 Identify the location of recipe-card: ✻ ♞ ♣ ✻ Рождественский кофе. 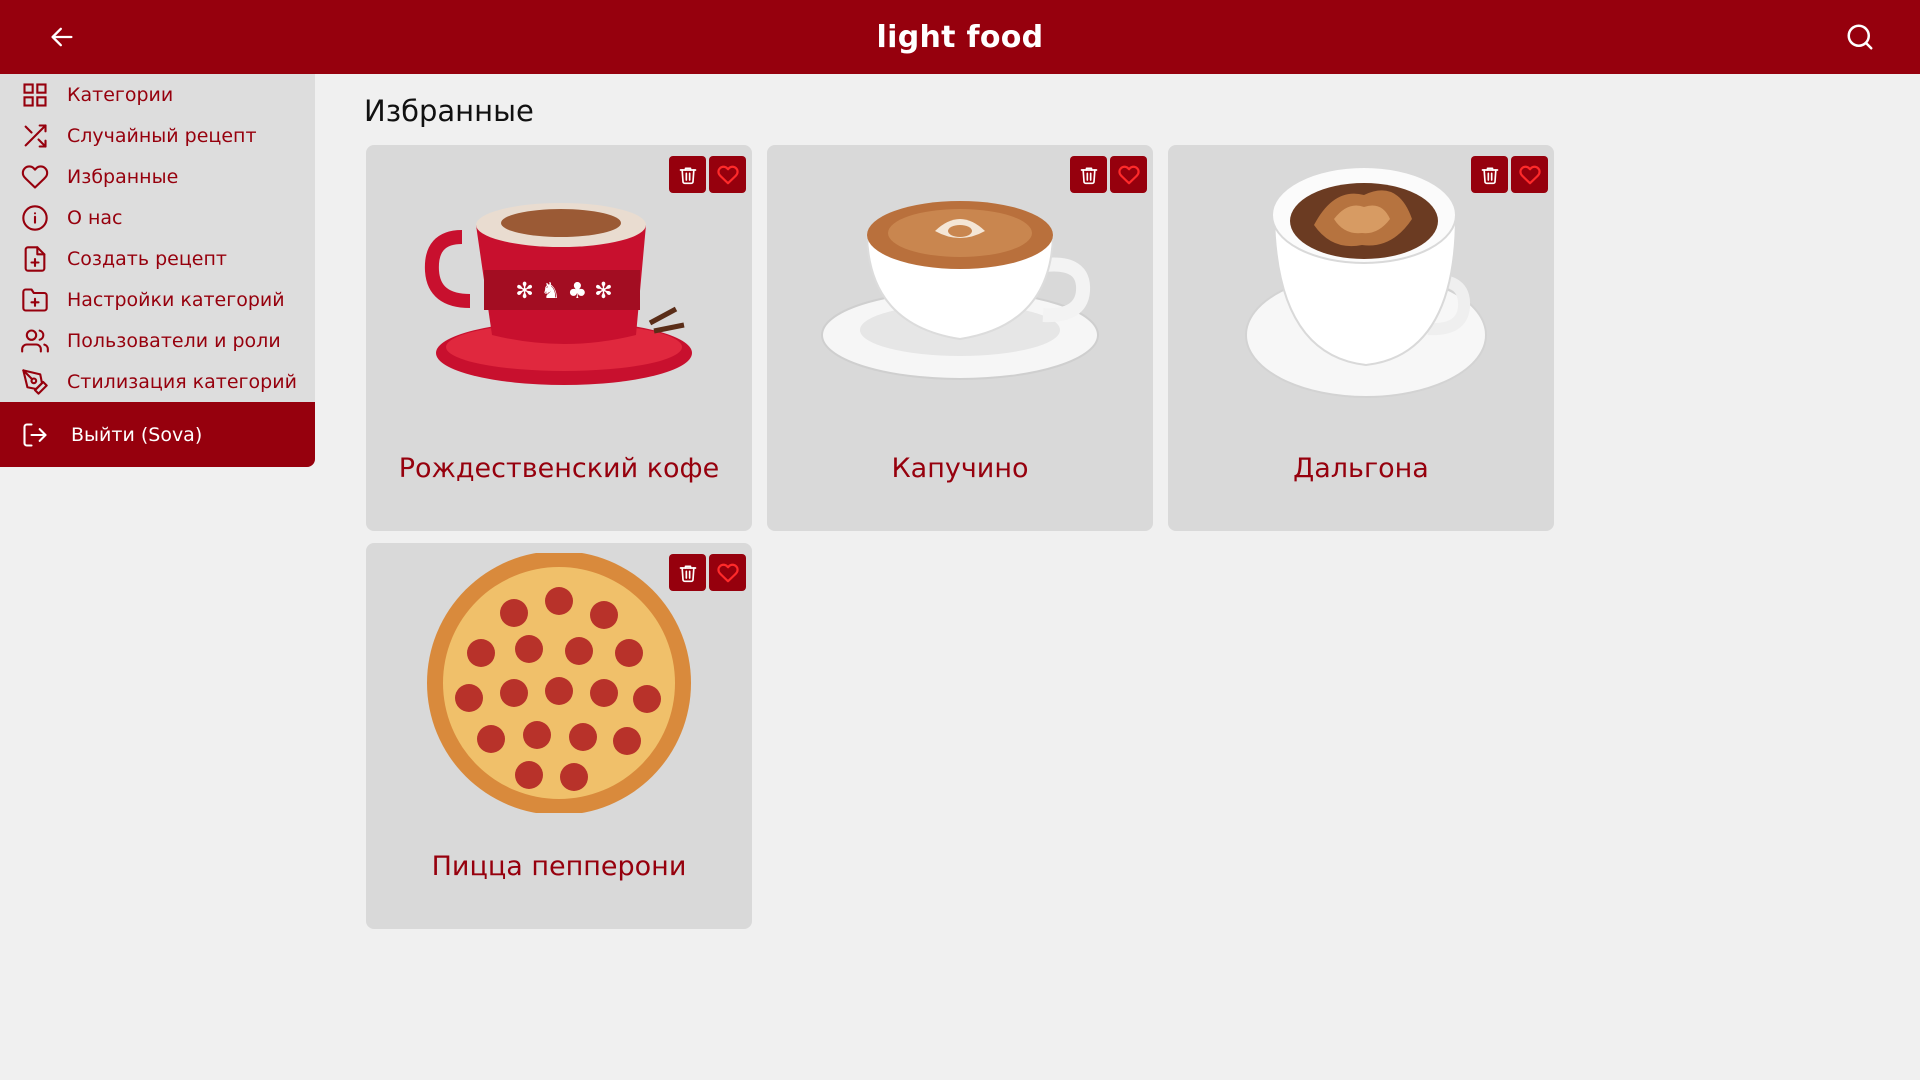
(559, 338).